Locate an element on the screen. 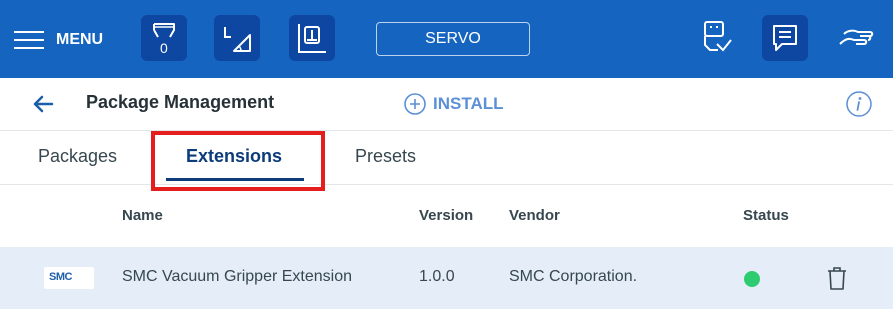  column-header-name: Name is located at coordinates (142, 215).